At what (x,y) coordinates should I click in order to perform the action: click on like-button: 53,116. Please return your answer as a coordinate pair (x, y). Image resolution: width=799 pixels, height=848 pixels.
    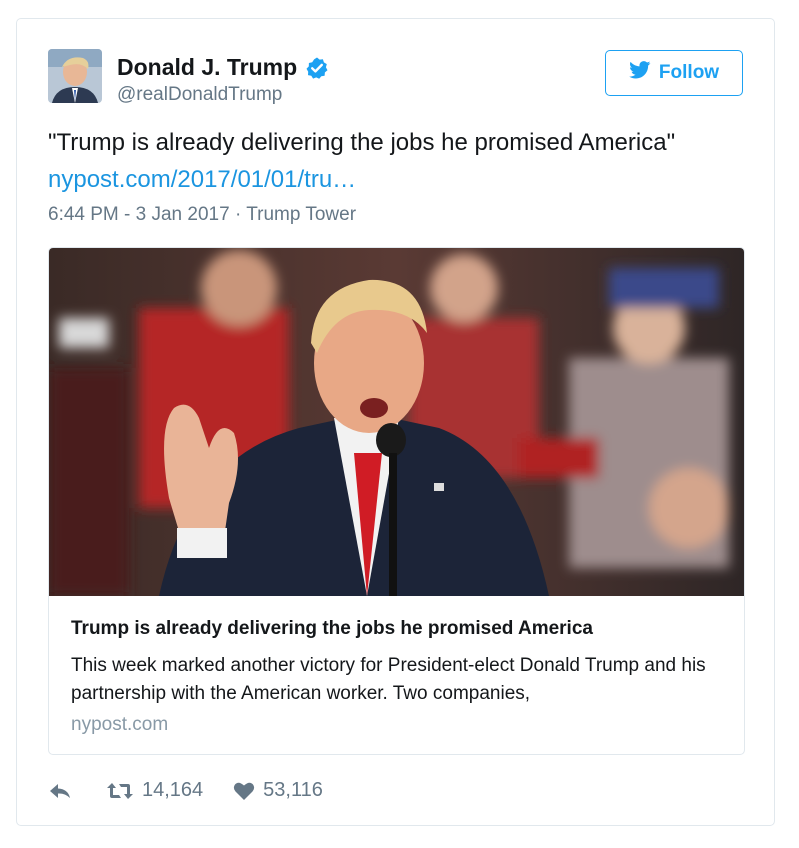
    Looking at the image, I should click on (278, 790).